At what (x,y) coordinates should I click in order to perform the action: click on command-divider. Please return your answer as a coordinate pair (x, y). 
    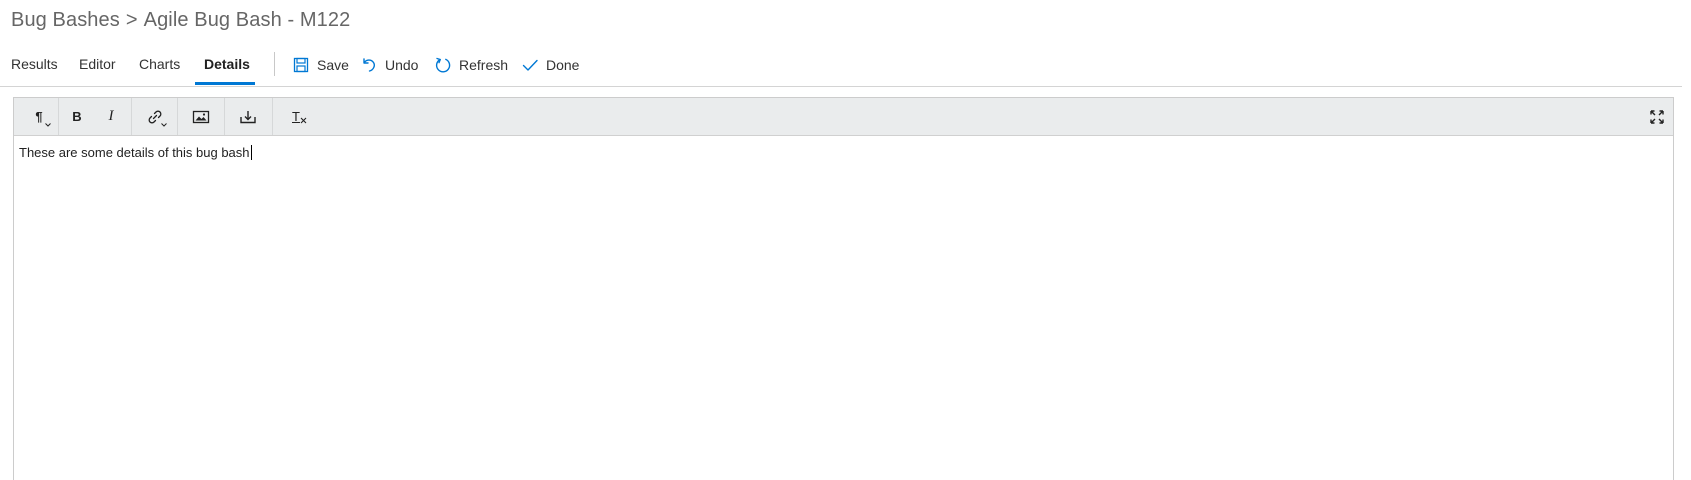
    Looking at the image, I should click on (274, 64).